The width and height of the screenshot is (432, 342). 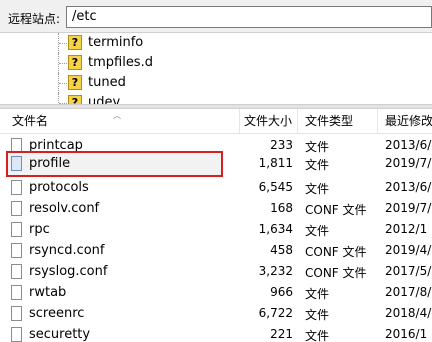 What do you see at coordinates (50, 163) in the screenshot?
I see `file-name: profile` at bounding box center [50, 163].